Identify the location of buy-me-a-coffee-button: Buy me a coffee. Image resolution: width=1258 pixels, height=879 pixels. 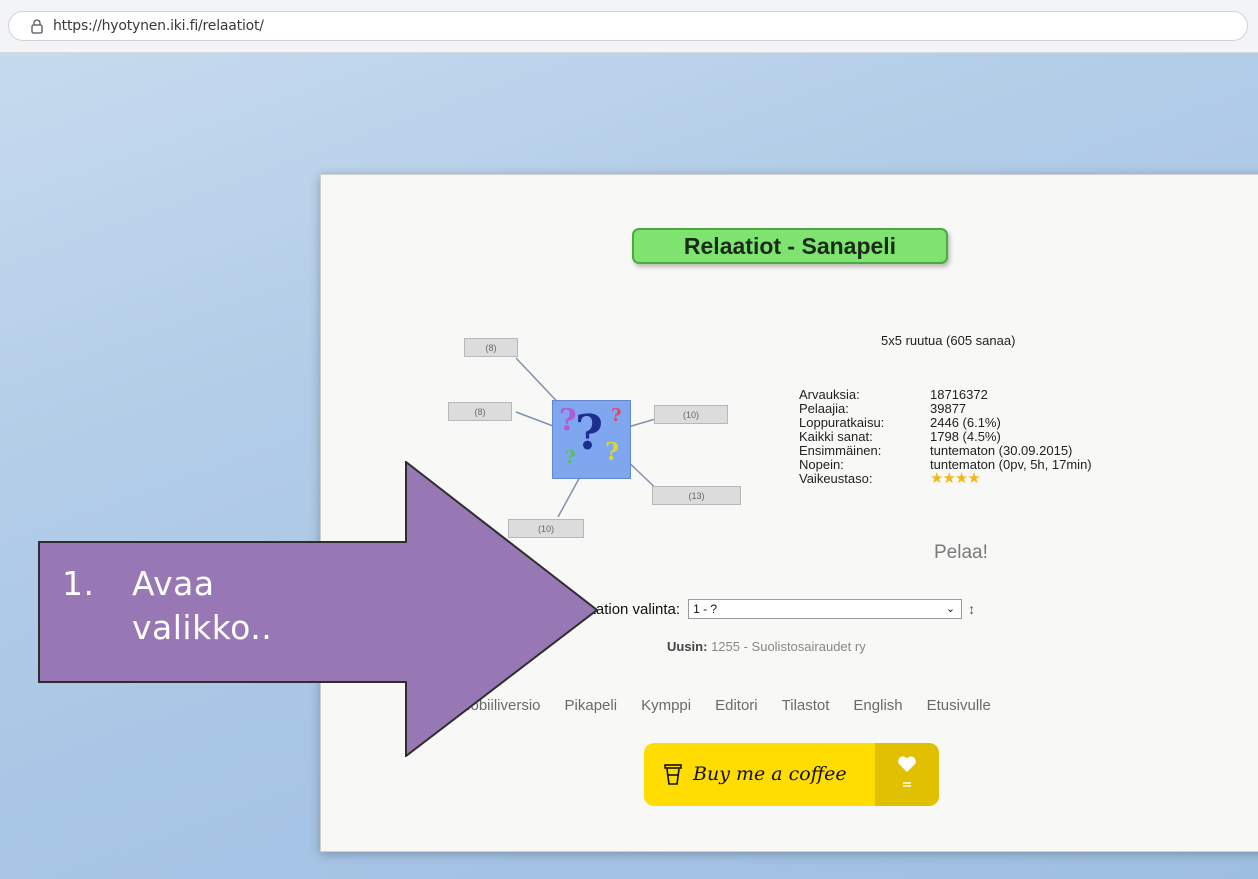
(791, 774).